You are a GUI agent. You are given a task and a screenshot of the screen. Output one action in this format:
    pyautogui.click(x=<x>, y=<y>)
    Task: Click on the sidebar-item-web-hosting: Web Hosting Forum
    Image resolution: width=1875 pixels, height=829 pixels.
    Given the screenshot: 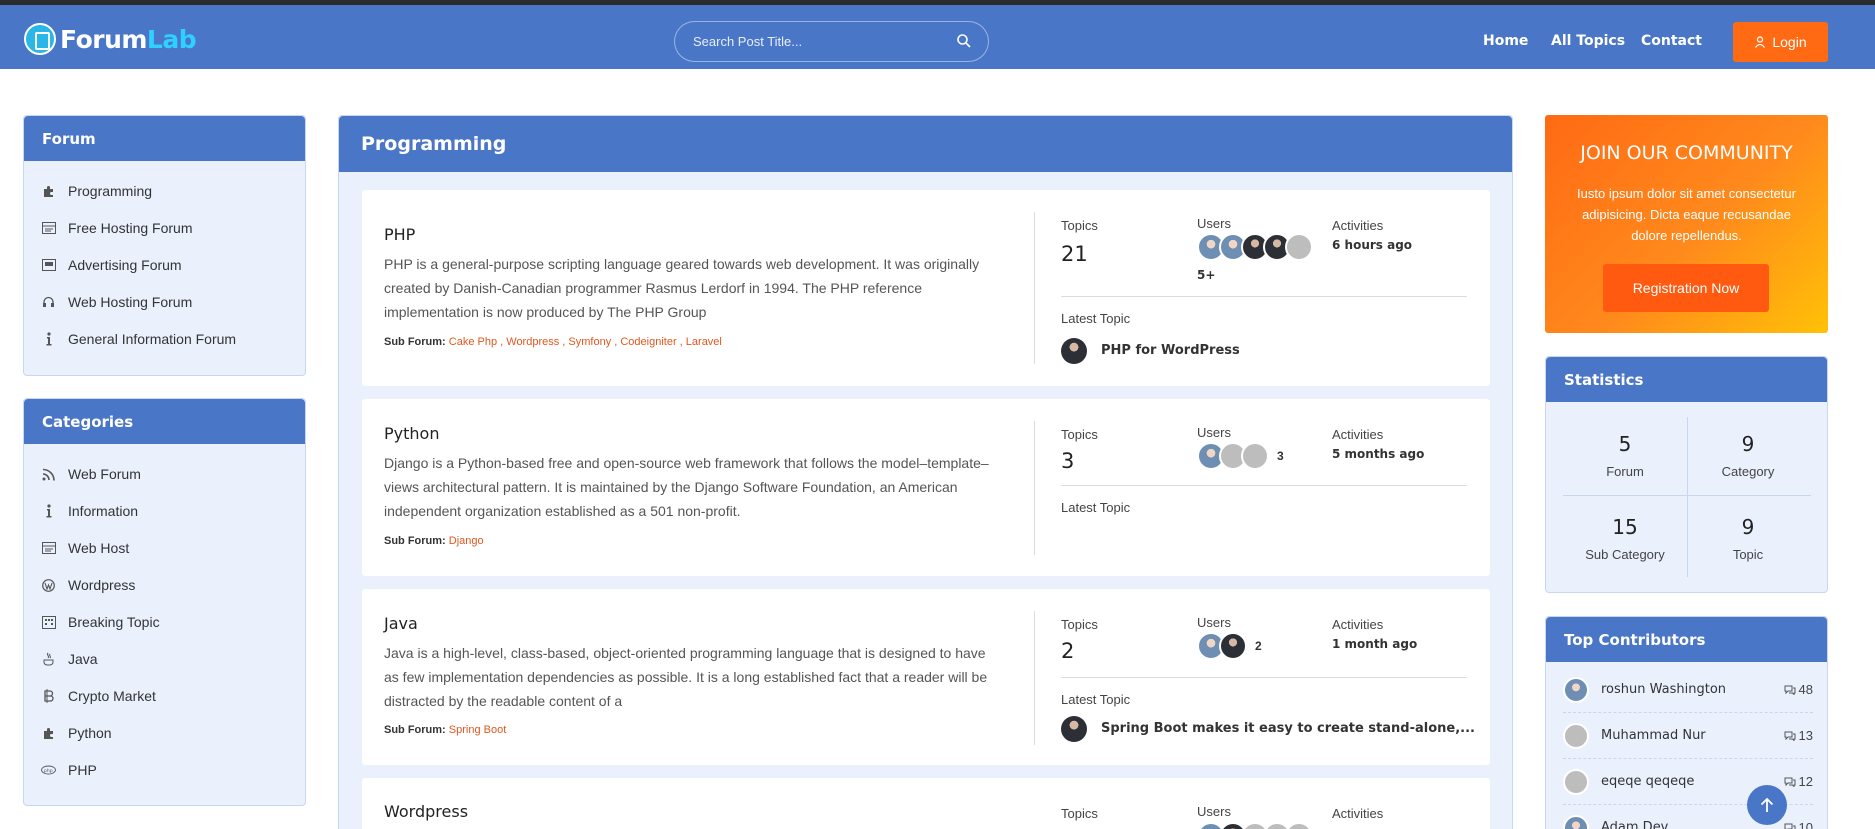 What is the action you would take?
    pyautogui.click(x=116, y=302)
    